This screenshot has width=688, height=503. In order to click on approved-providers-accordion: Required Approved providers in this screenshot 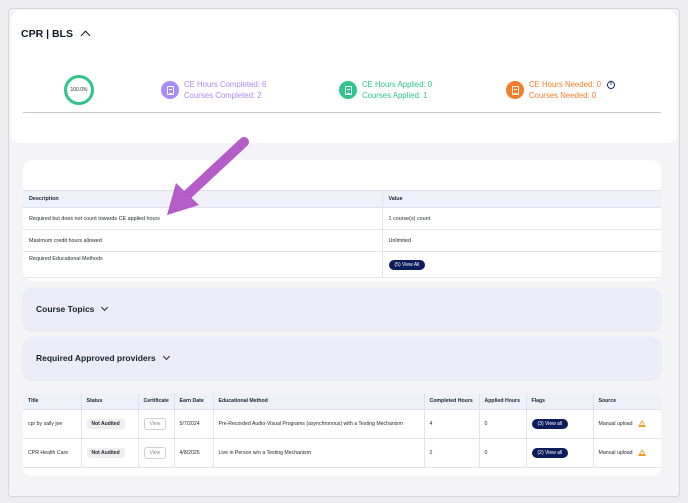, I will do `click(342, 358)`.